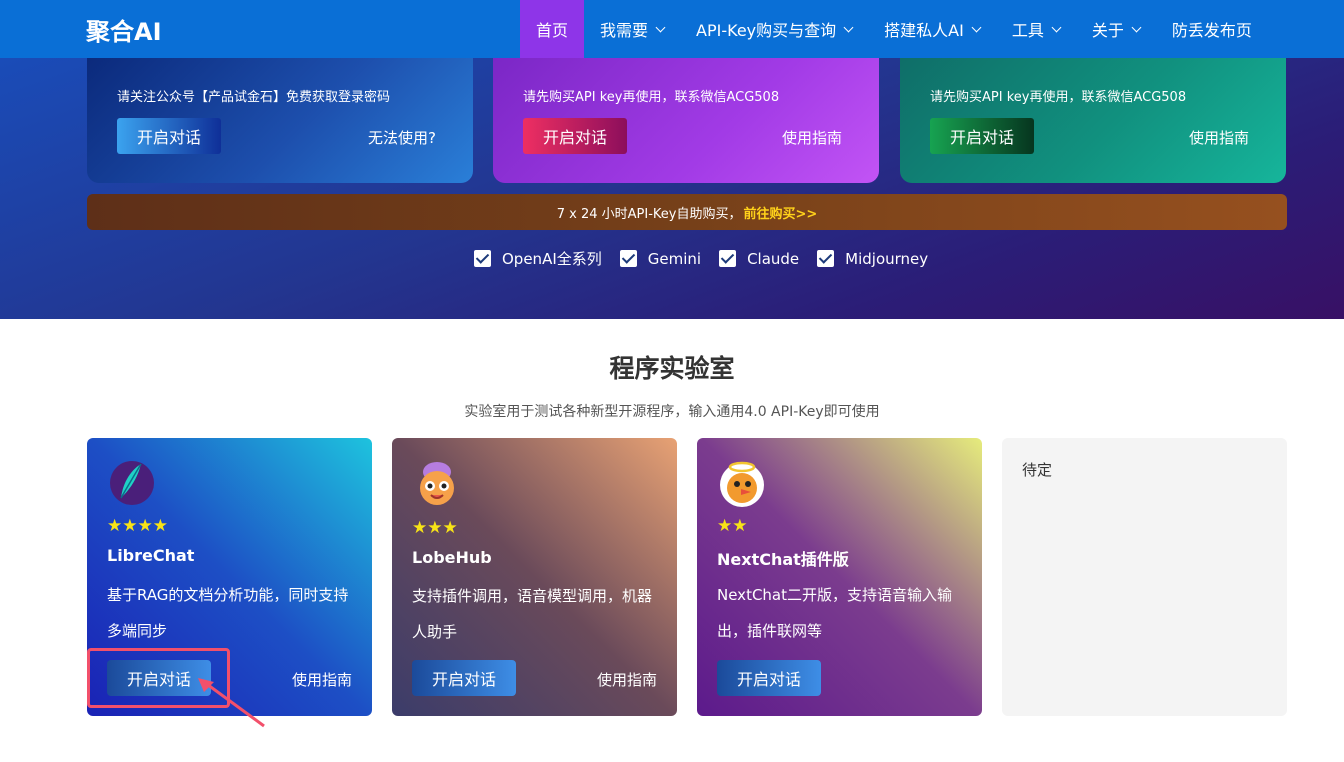  What do you see at coordinates (624, 30) in the screenshot?
I see `nav-item-label: 我需要` at bounding box center [624, 30].